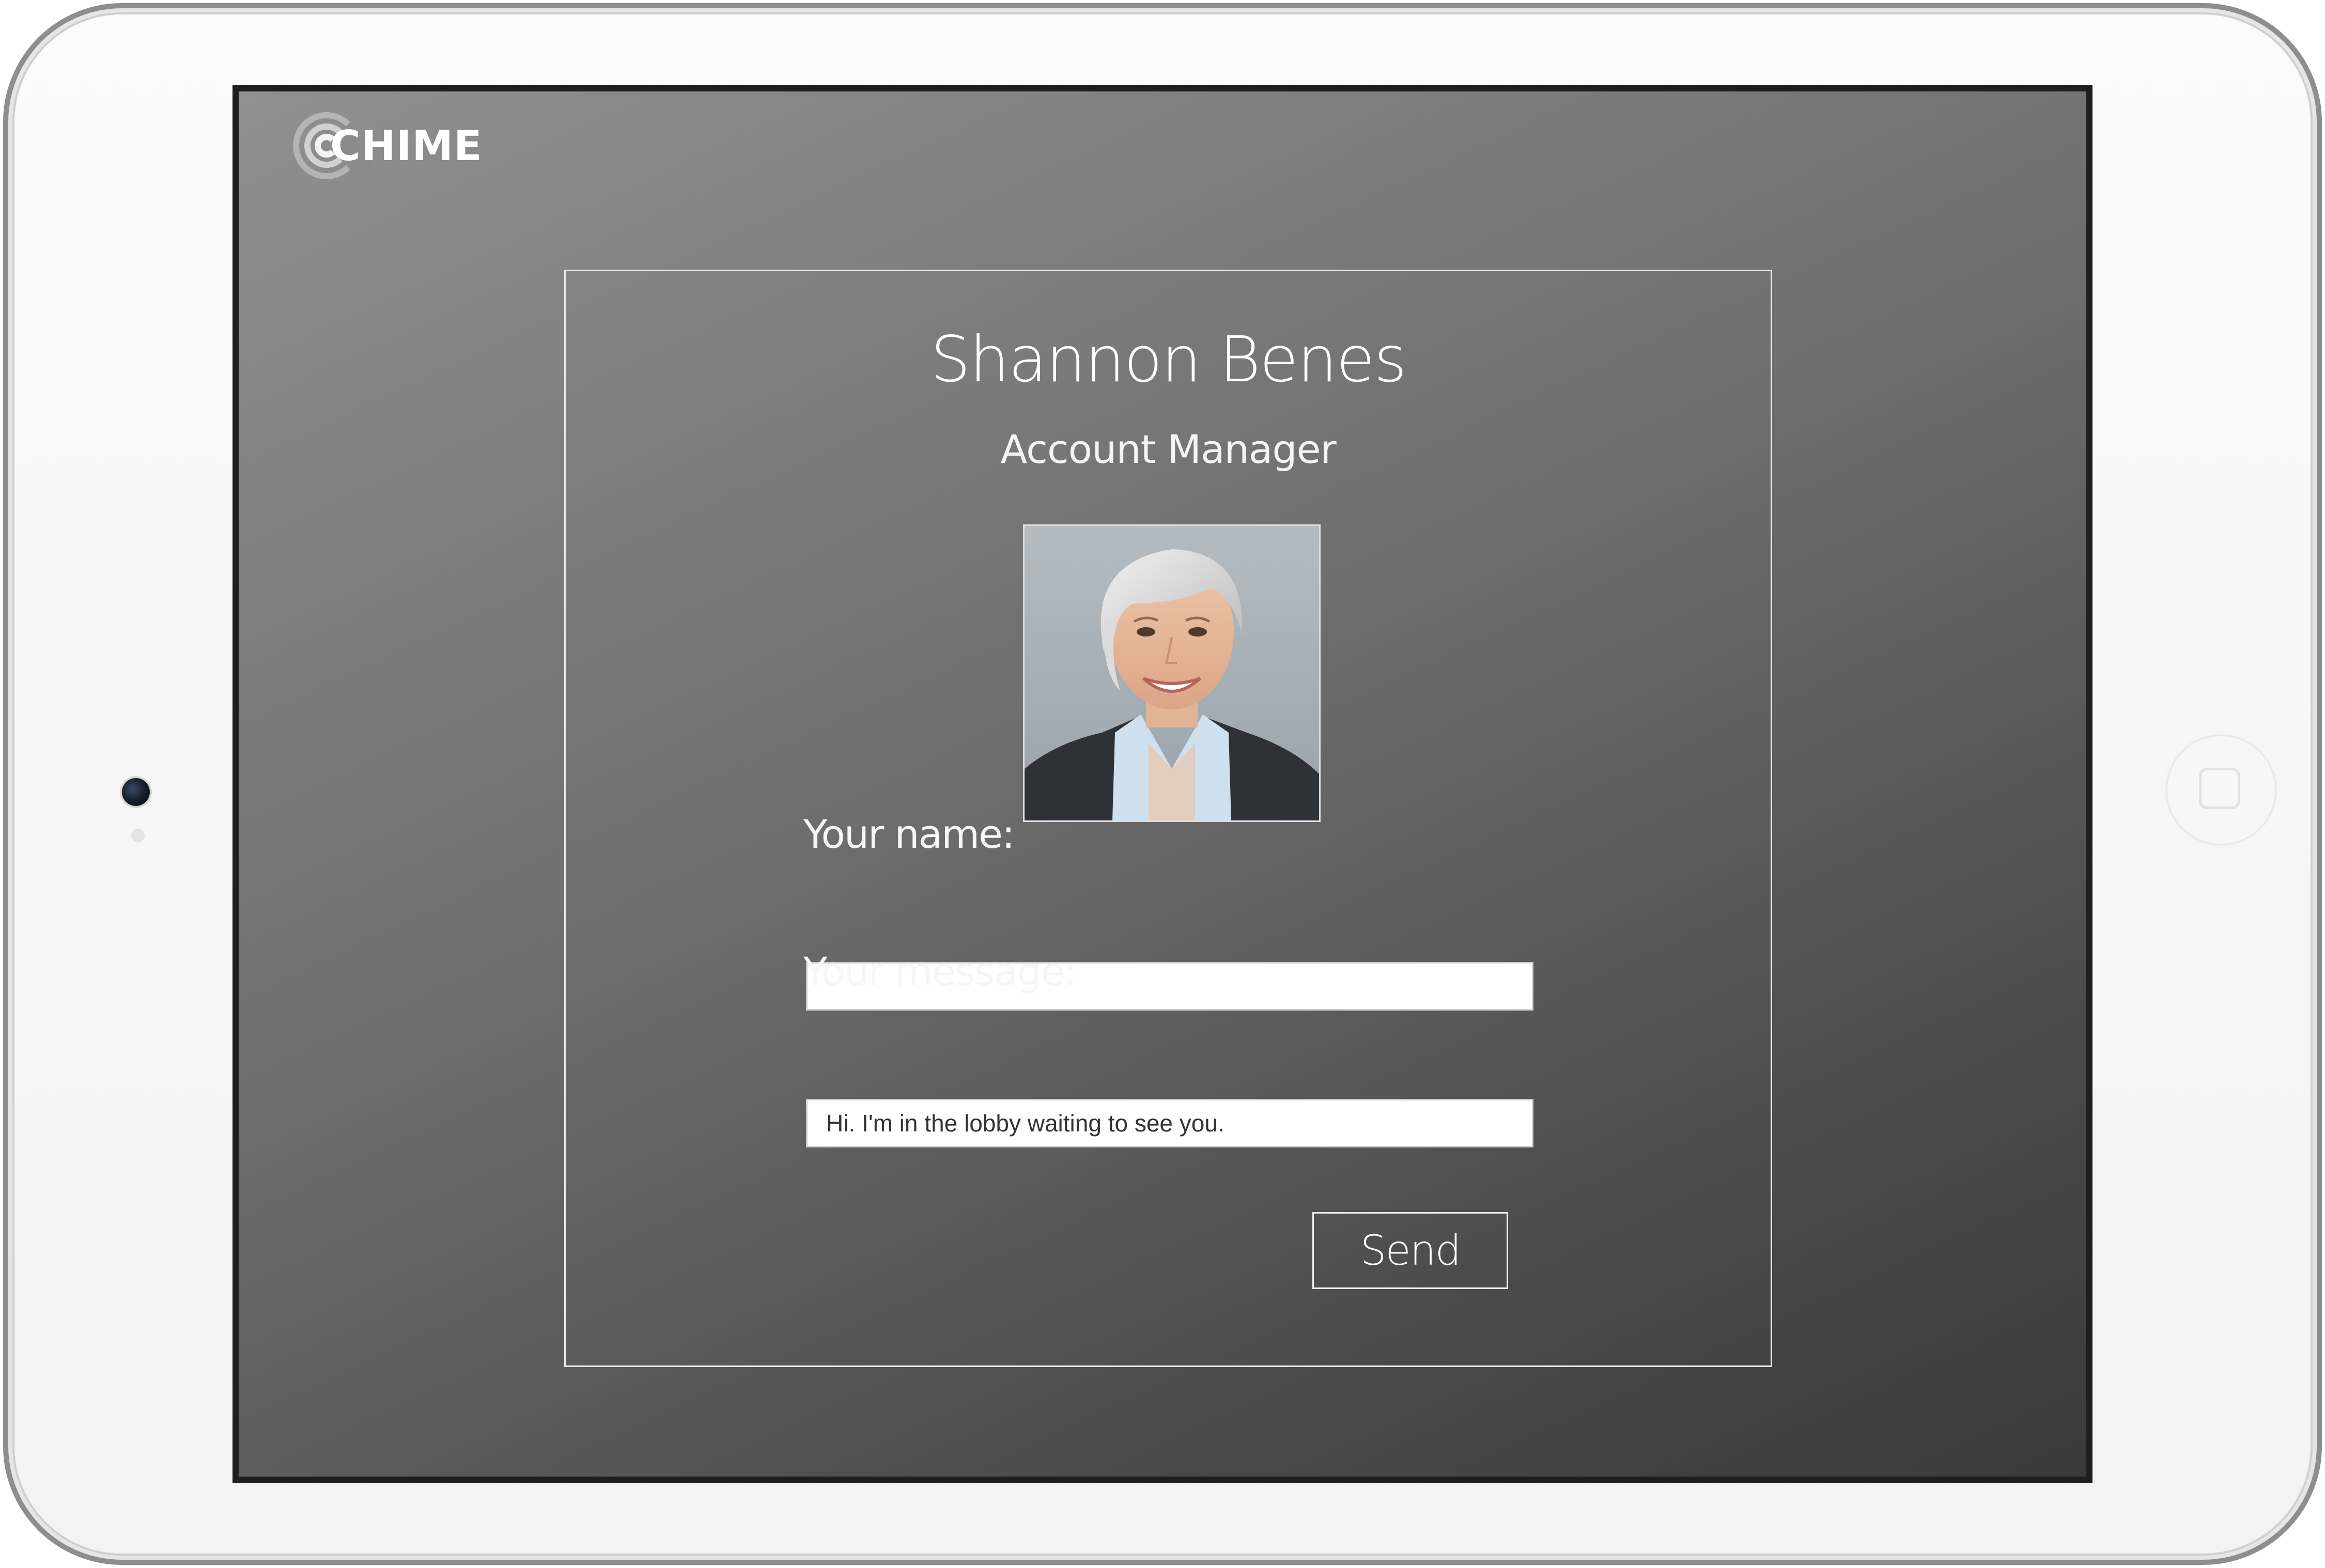  What do you see at coordinates (327, 145) in the screenshot?
I see `chime-logo-icon` at bounding box center [327, 145].